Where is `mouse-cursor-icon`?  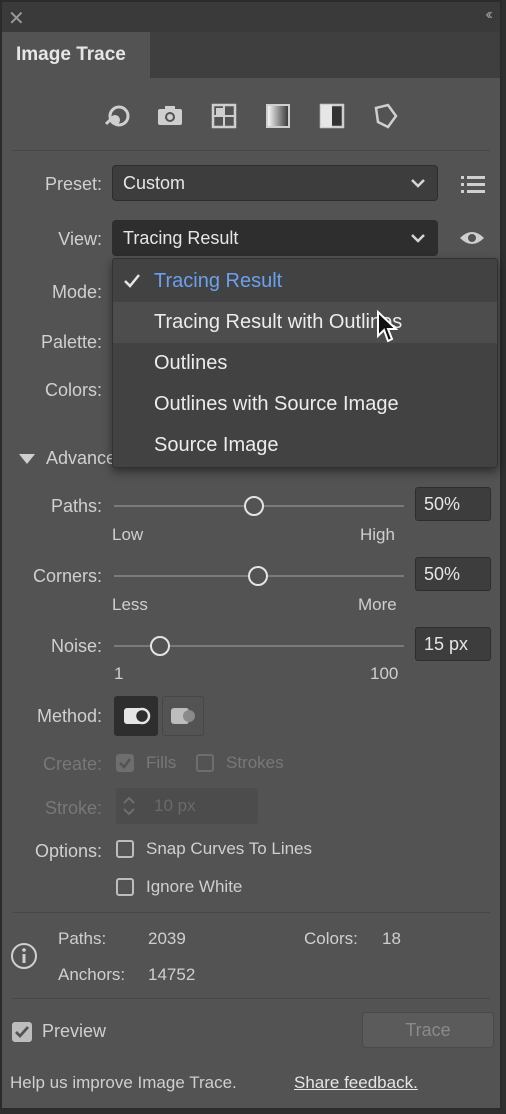
mouse-cursor-icon is located at coordinates (387, 326).